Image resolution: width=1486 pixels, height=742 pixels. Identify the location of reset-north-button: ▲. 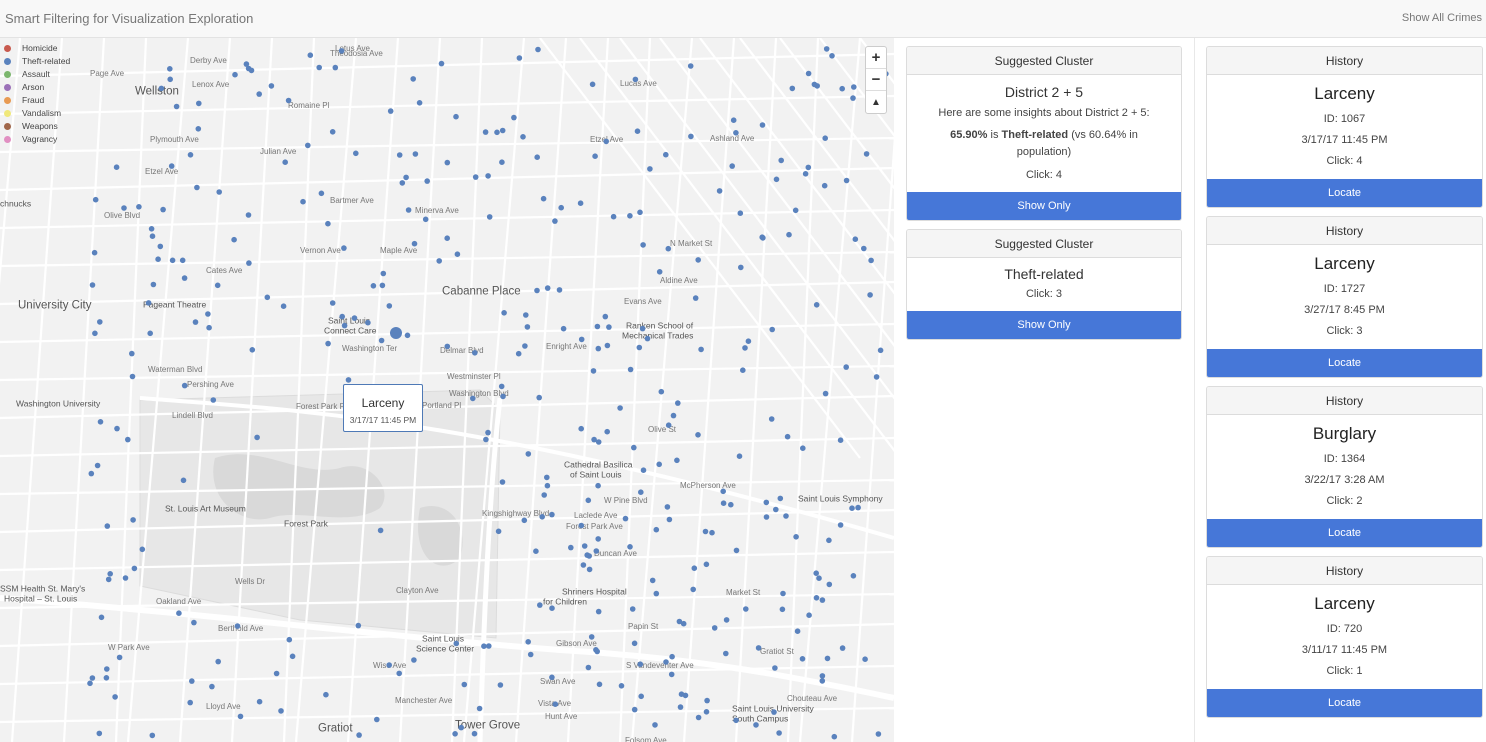
(876, 102).